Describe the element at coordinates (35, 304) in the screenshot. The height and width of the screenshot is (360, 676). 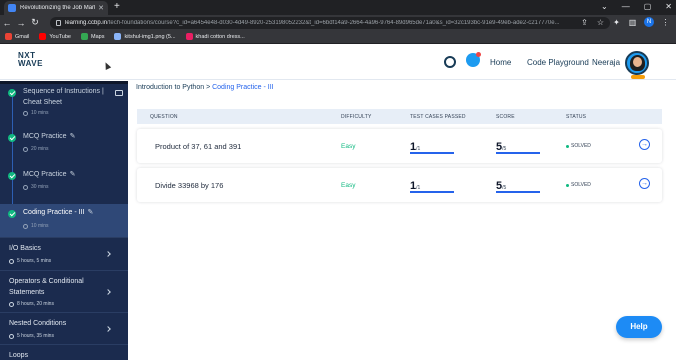
I see `duration-text: 8 hours, 20 mins` at that location.